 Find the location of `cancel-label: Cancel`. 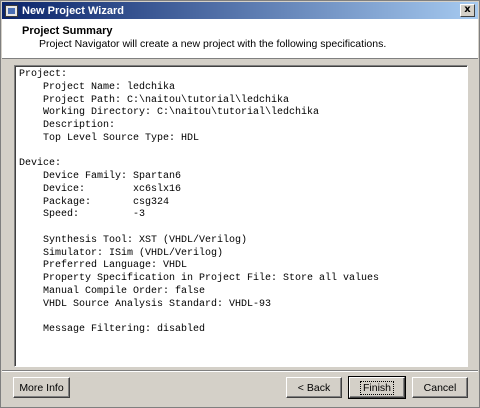

cancel-label: Cancel is located at coordinates (440, 387).